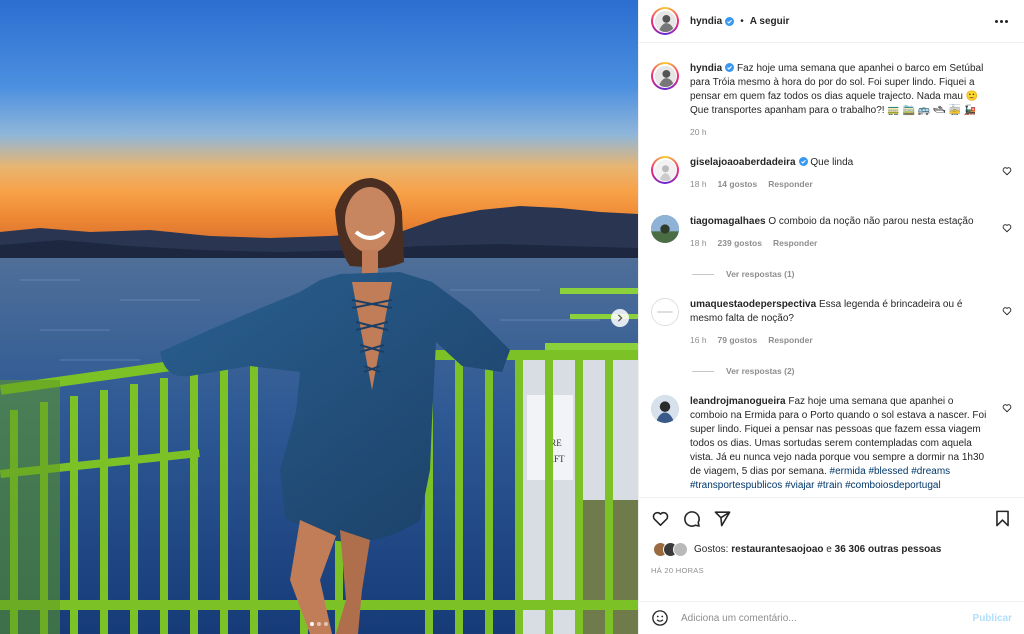 Image resolution: width=1024 pixels, height=634 pixels. Describe the element at coordinates (1001, 21) in the screenshot. I see `more-options-icon` at that location.